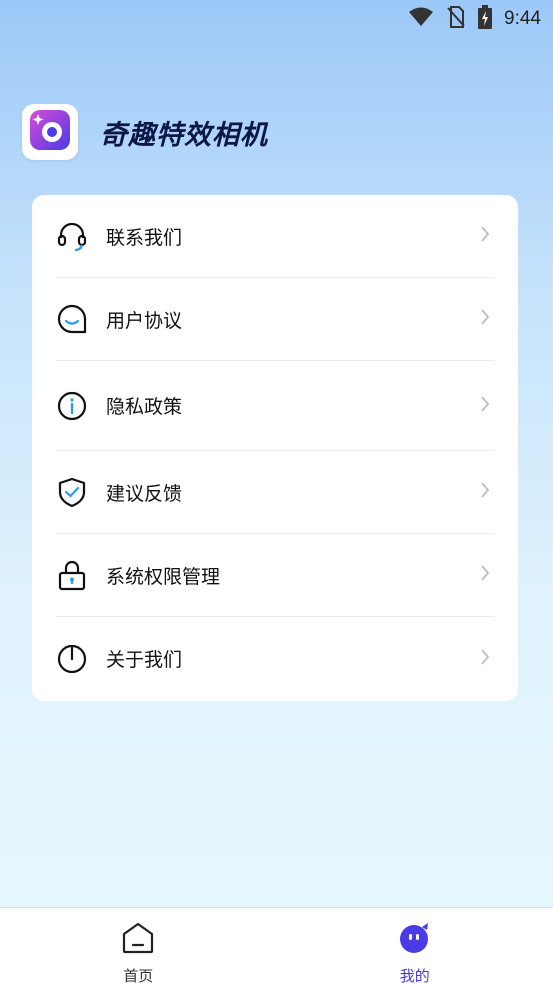  Describe the element at coordinates (522, 18) in the screenshot. I see `status-time: 9:44` at that location.